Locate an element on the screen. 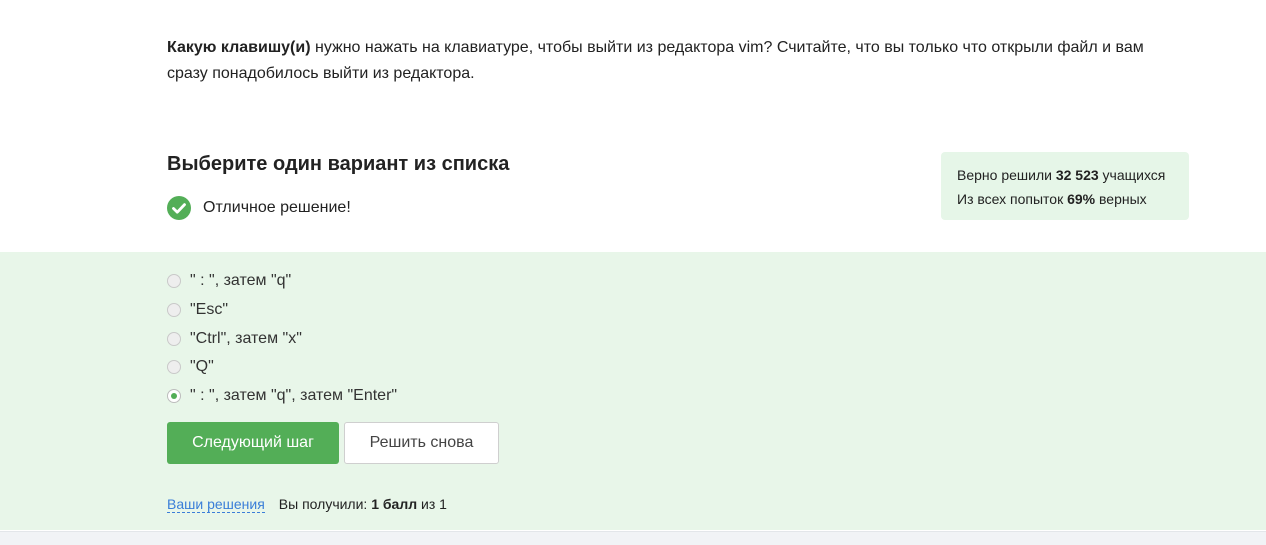 The height and width of the screenshot is (545, 1266). stats-solved-suffix: учащихся is located at coordinates (1132, 175).